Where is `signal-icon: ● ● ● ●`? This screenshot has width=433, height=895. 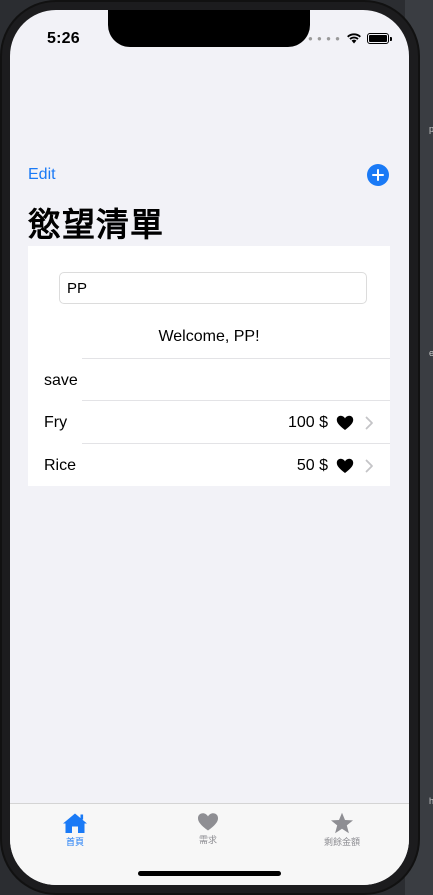
signal-icon: ● ● ● ● is located at coordinates (324, 38).